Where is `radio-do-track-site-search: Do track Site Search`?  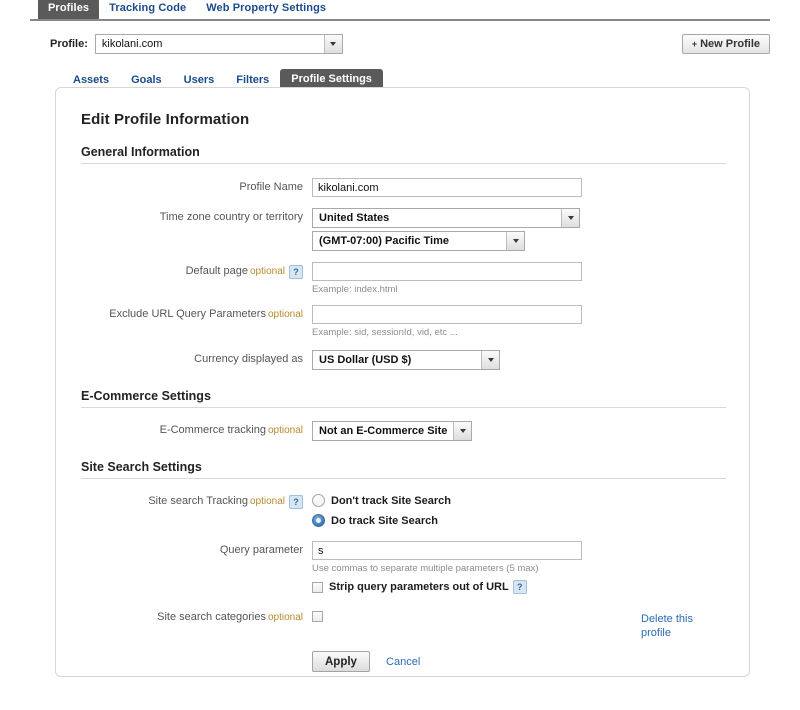
radio-do-track-site-search: Do track Site Search is located at coordinates (519, 520).